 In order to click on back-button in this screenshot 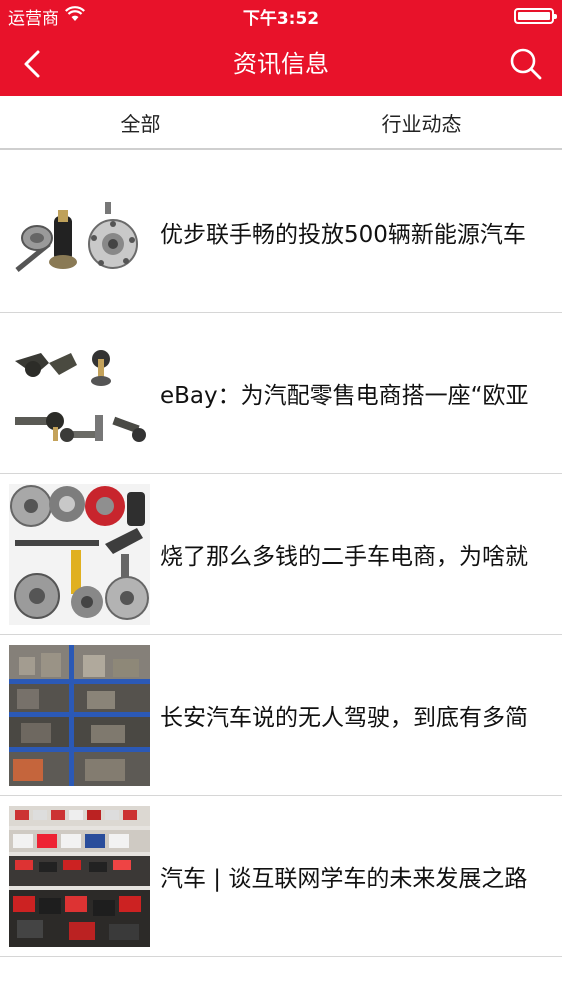, I will do `click(32, 64)`.